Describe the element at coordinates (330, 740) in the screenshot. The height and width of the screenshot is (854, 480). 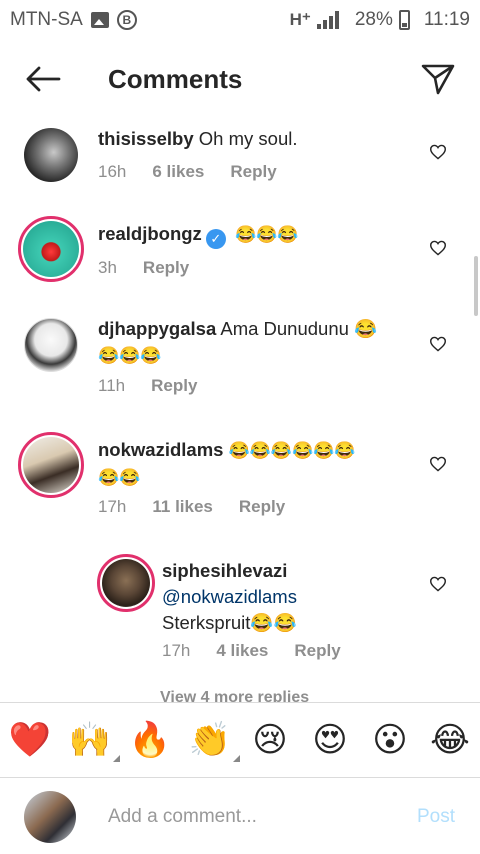
I see `heart-eyes-emoji-button: 😍` at that location.